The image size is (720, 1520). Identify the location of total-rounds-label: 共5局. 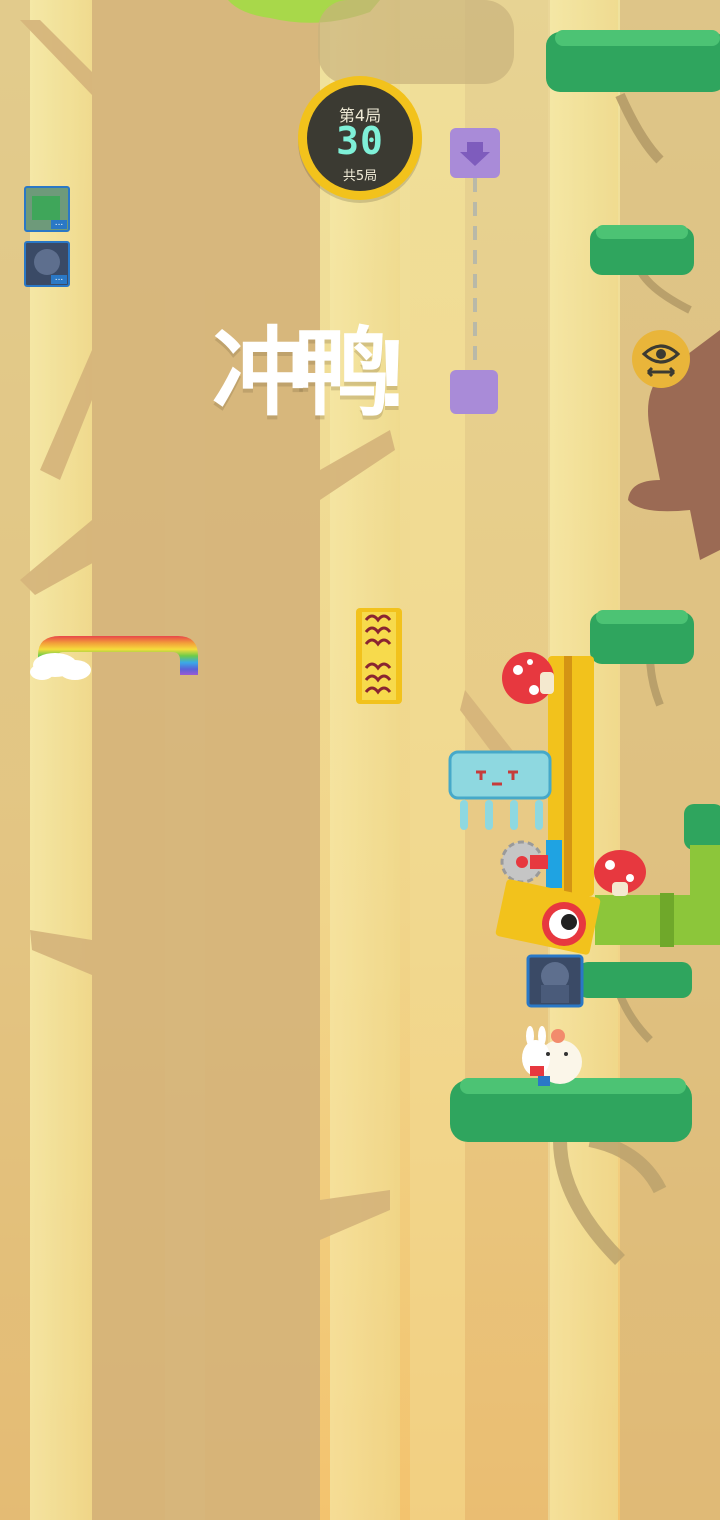
(360, 176).